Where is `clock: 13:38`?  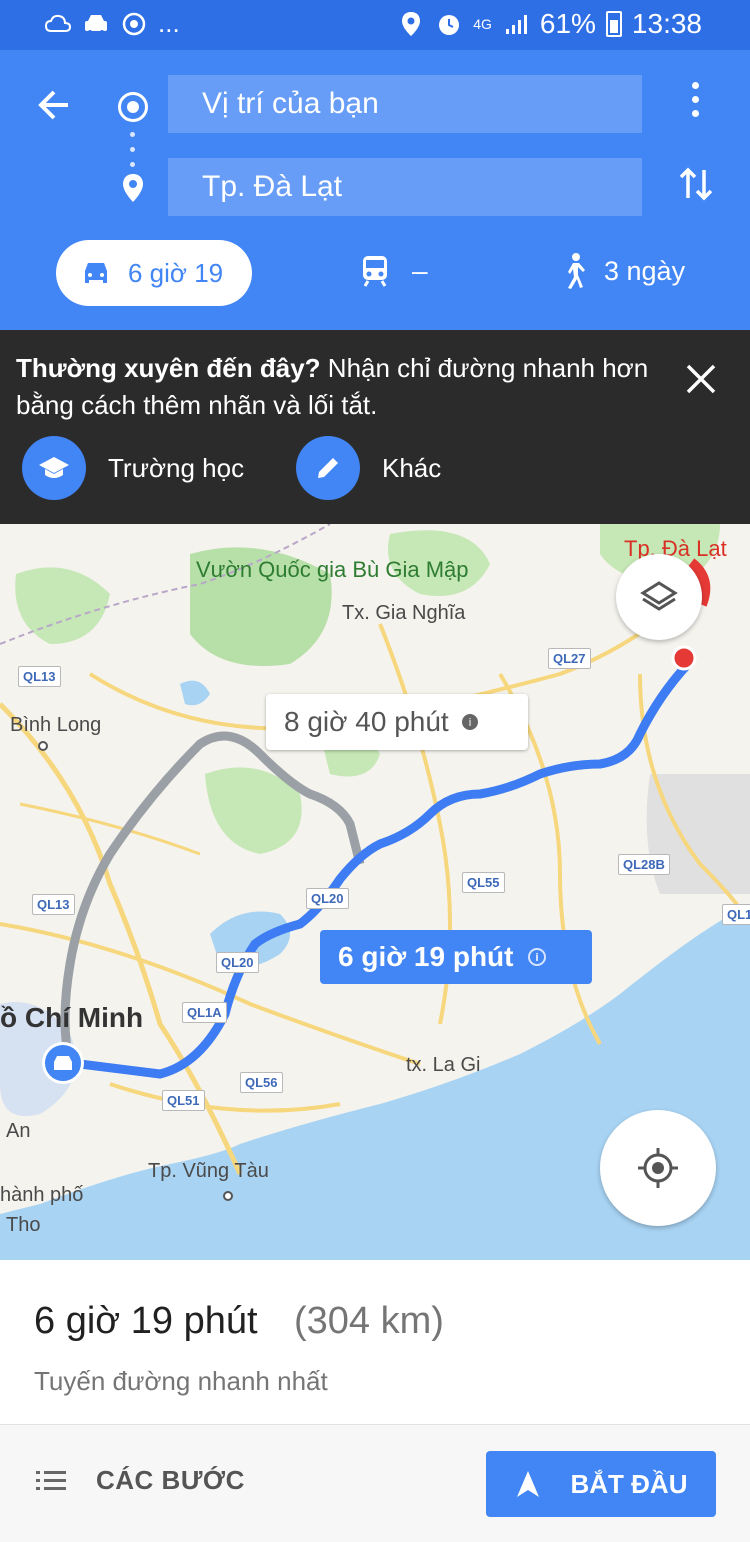
clock: 13:38 is located at coordinates (666, 23).